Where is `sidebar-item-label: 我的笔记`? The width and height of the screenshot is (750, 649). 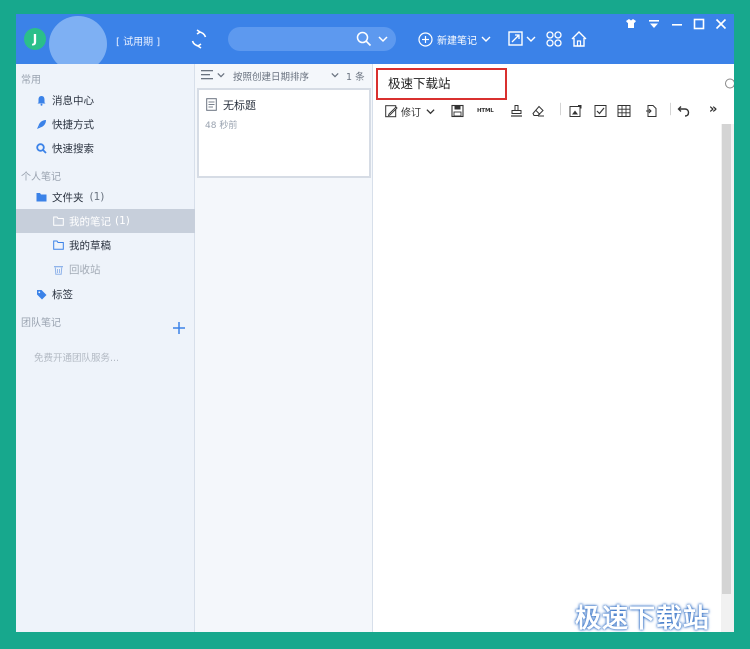
sidebar-item-label: 我的笔记 is located at coordinates (90, 221).